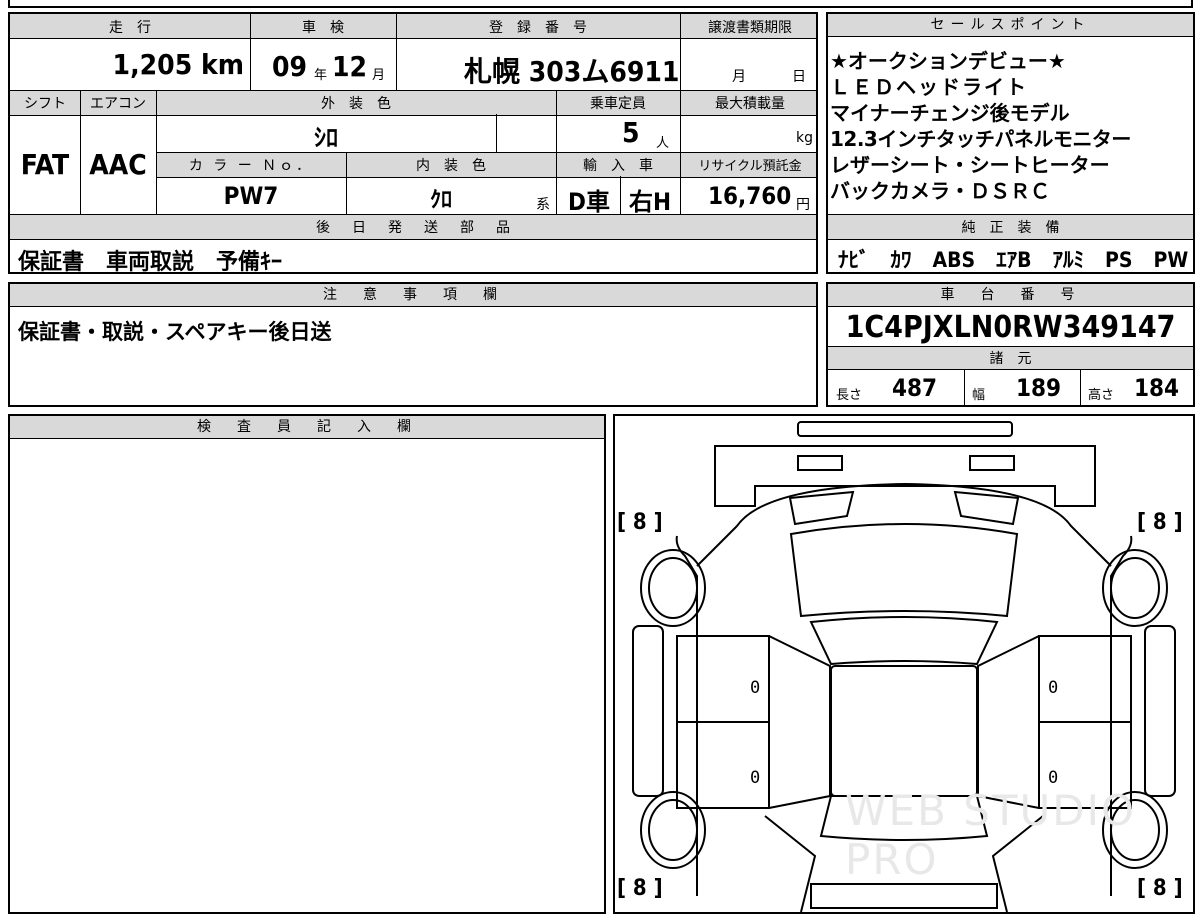 The image size is (1200, 914). What do you see at coordinates (1013, 260) in the screenshot?
I see `equipment-items: ﾅﾋﾞ ｶﾜ ABS ｴｱB ｱﾙﾐ PS PW` at bounding box center [1013, 260].